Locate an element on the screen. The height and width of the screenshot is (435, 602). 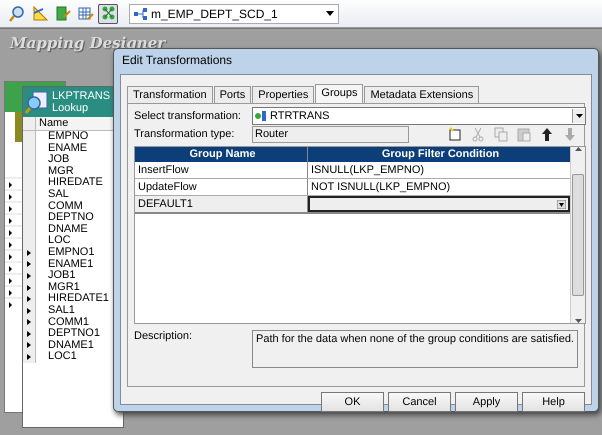
transformation-type: Lookup is located at coordinates (71, 108).